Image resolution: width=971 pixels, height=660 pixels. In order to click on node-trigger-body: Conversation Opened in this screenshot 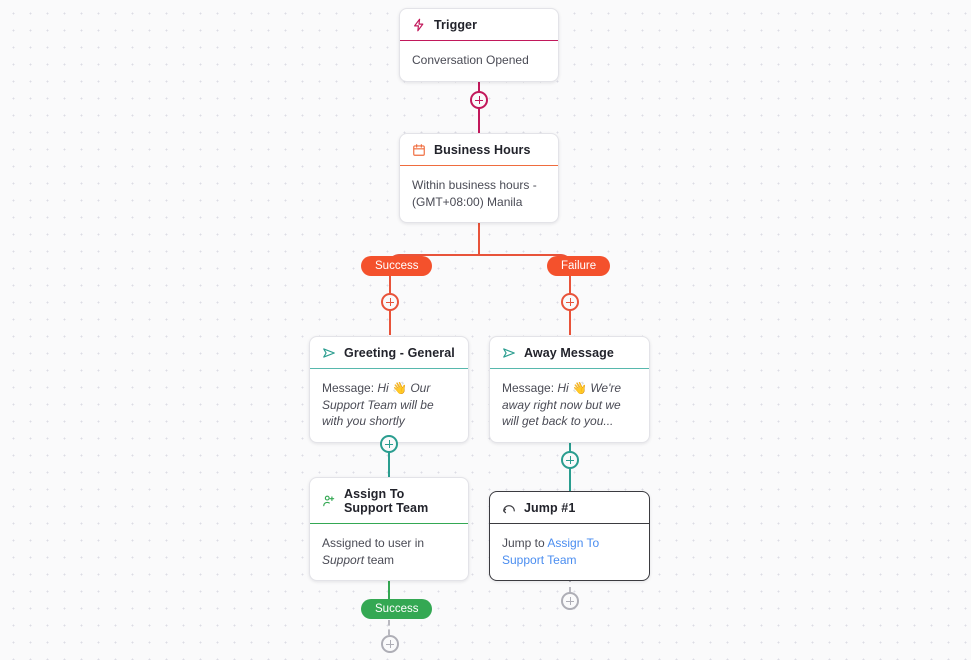, I will do `click(470, 60)`.